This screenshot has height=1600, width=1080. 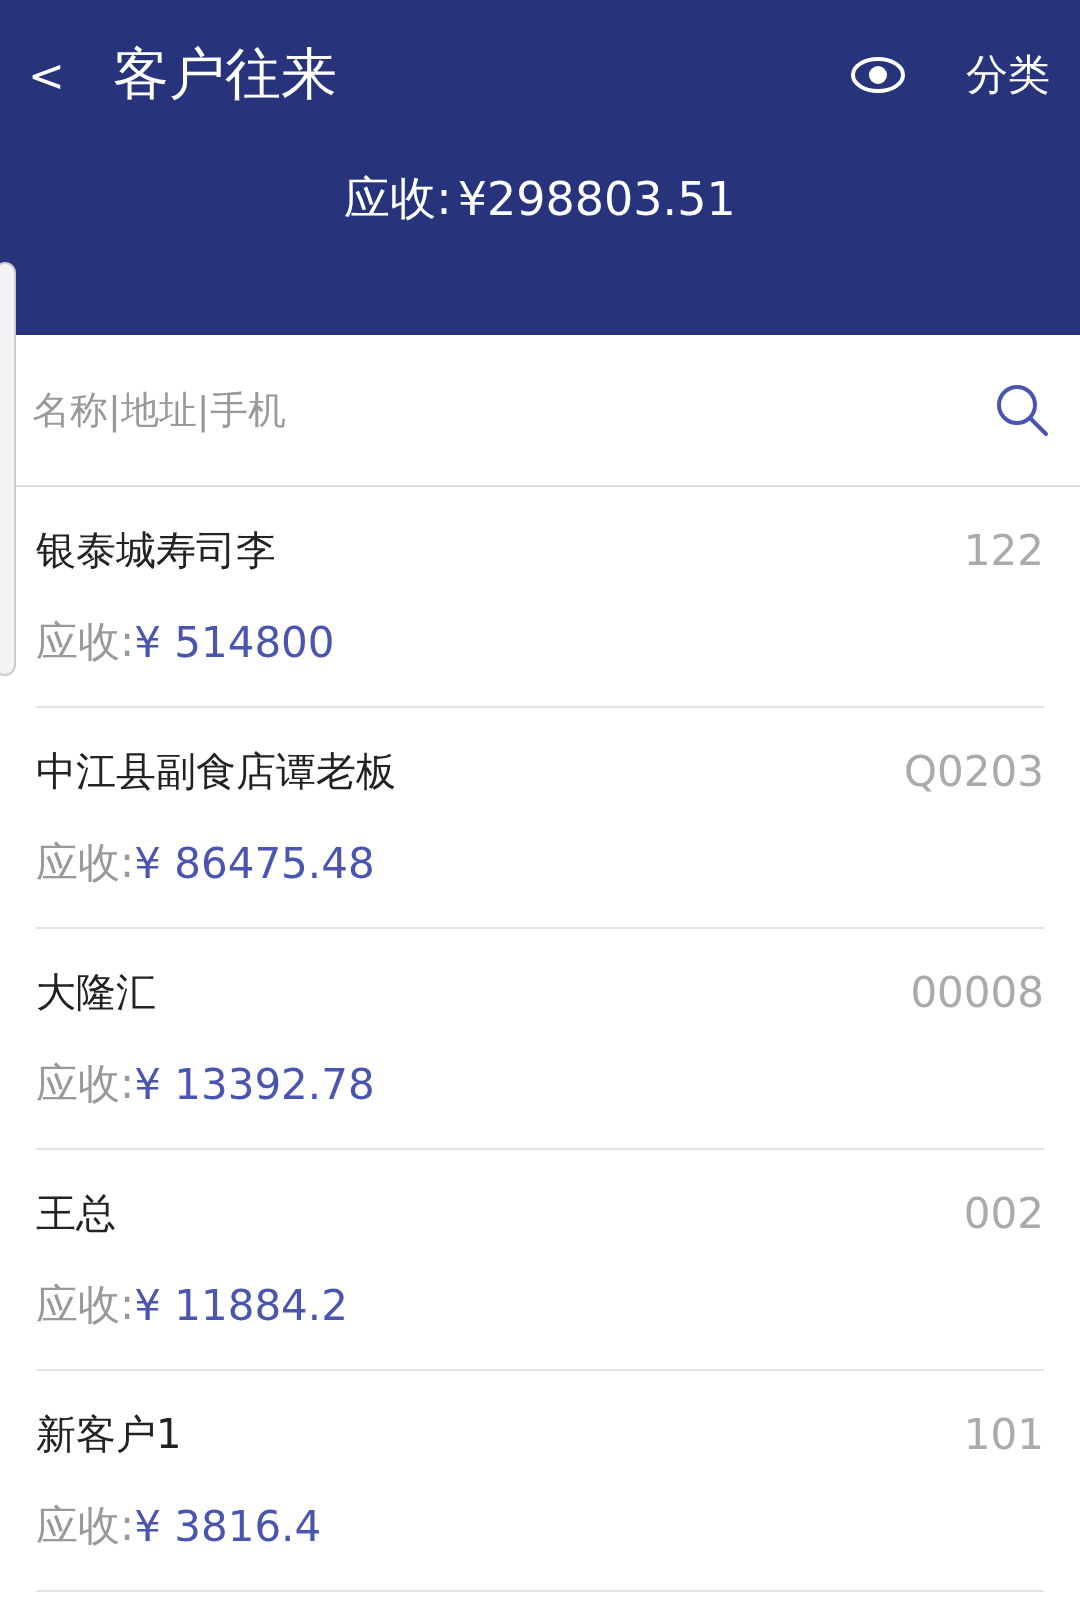 What do you see at coordinates (1003, 550) in the screenshot?
I see `customer-code: 122` at bounding box center [1003, 550].